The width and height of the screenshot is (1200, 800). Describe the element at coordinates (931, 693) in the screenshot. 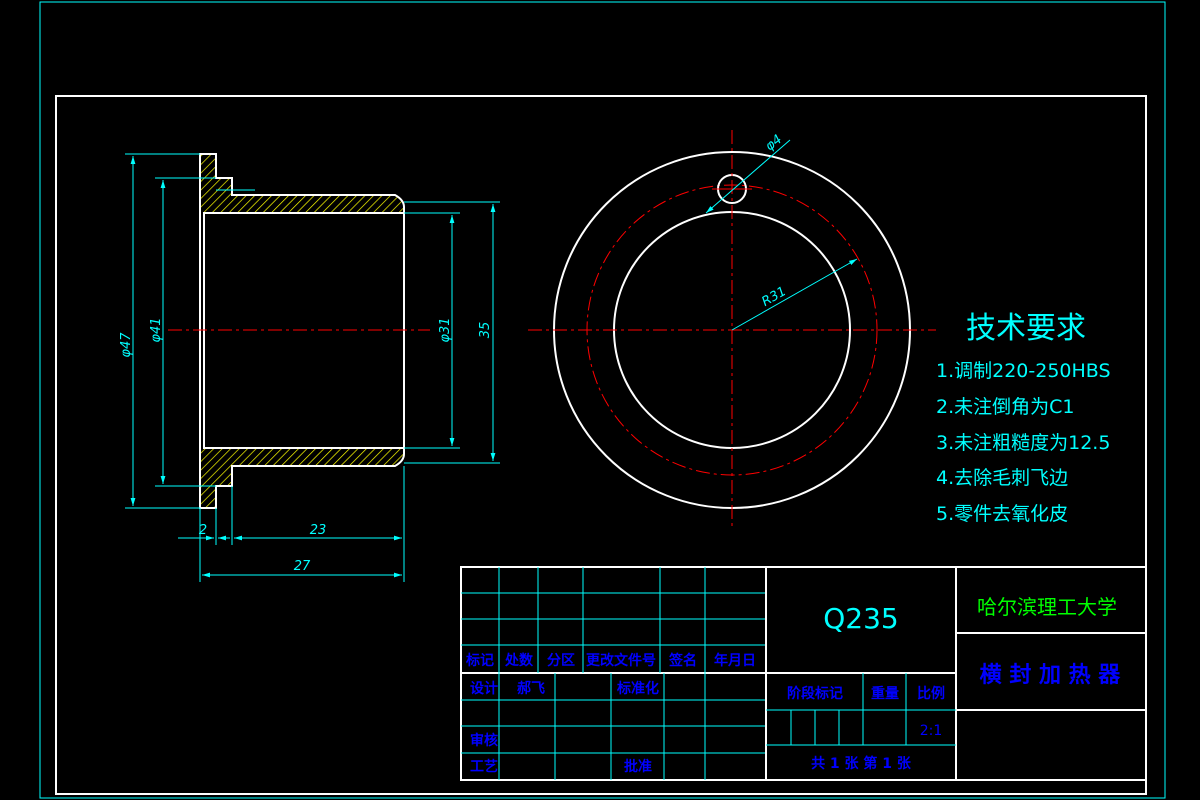

I see `scale-label: 比例` at that location.